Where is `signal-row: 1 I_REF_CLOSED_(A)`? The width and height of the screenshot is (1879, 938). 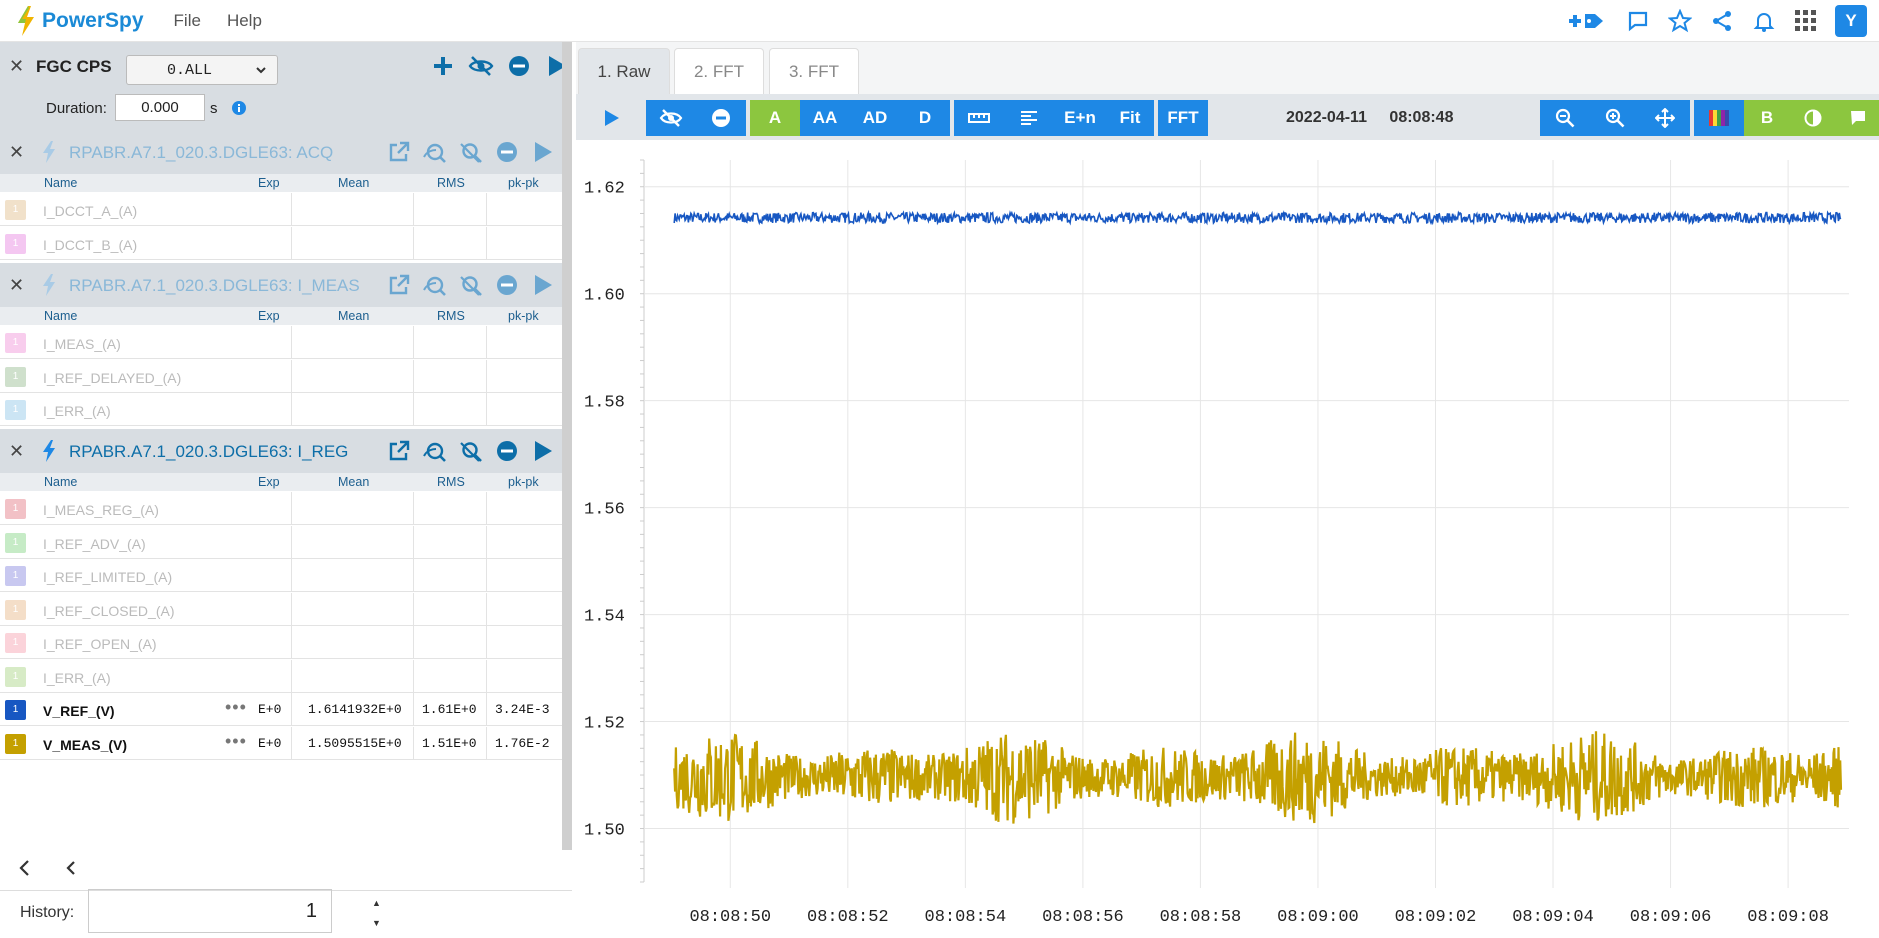
signal-row: 1 I_REF_CLOSED_(A) is located at coordinates (281, 609).